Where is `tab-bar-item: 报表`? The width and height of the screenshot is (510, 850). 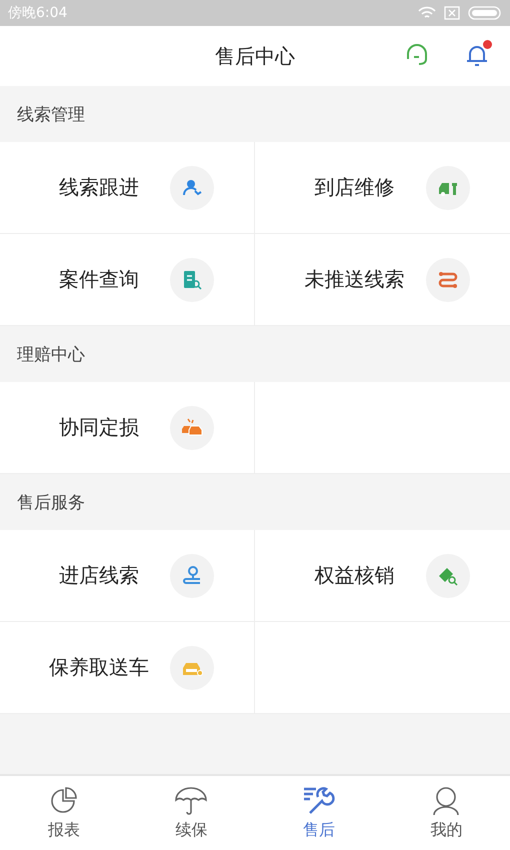 tab-bar-item: 报表 is located at coordinates (64, 813).